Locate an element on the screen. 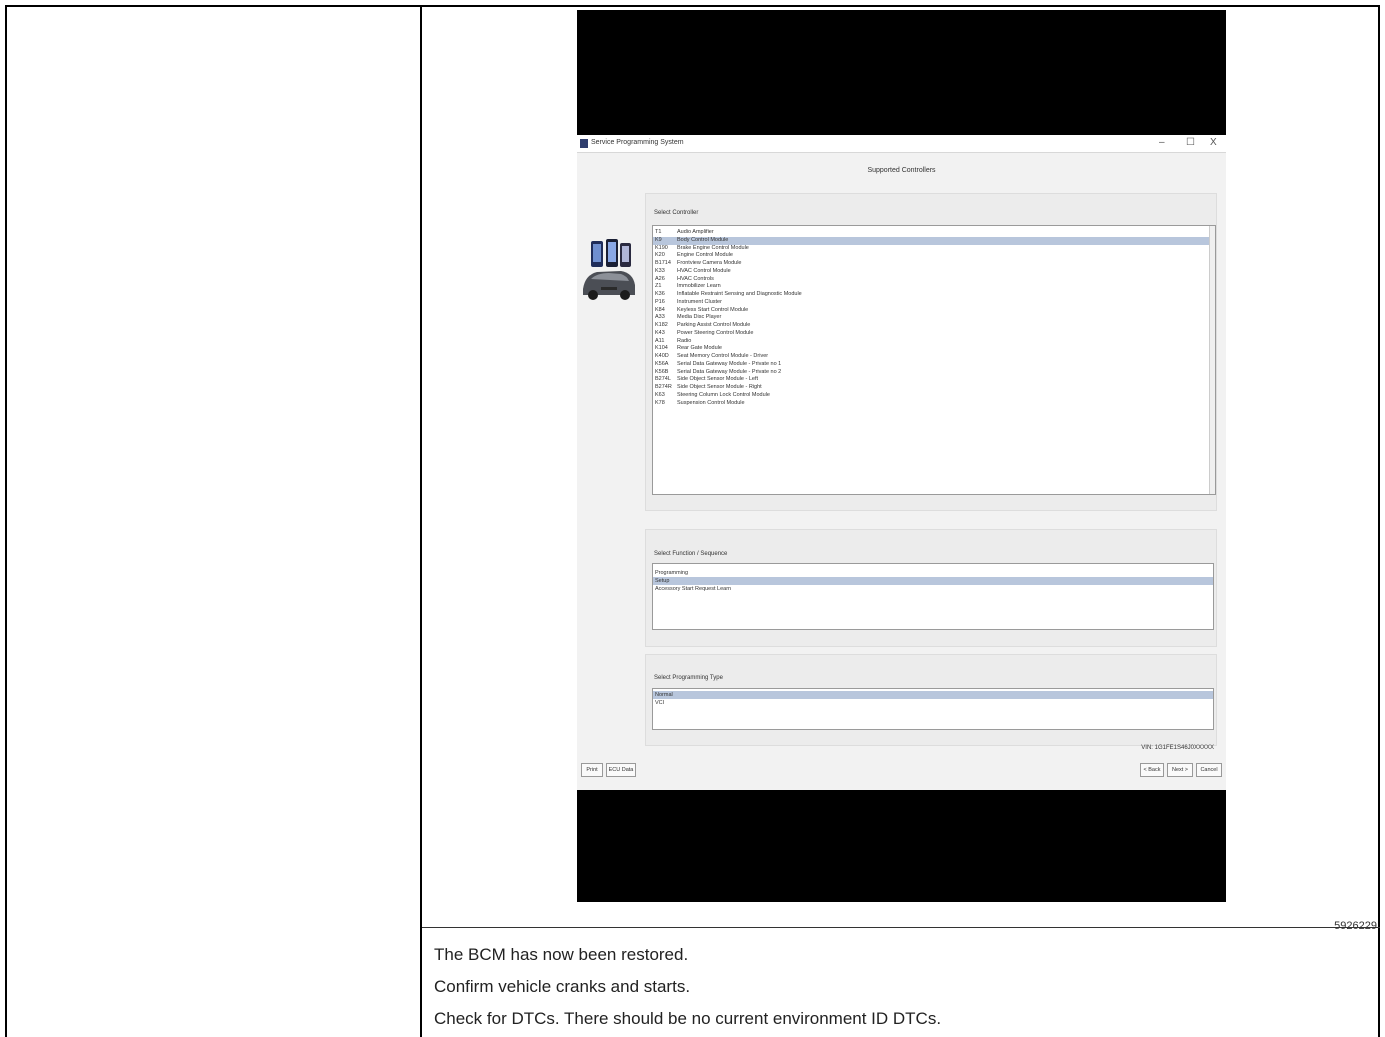  list-item-code: K9 is located at coordinates (658, 239).